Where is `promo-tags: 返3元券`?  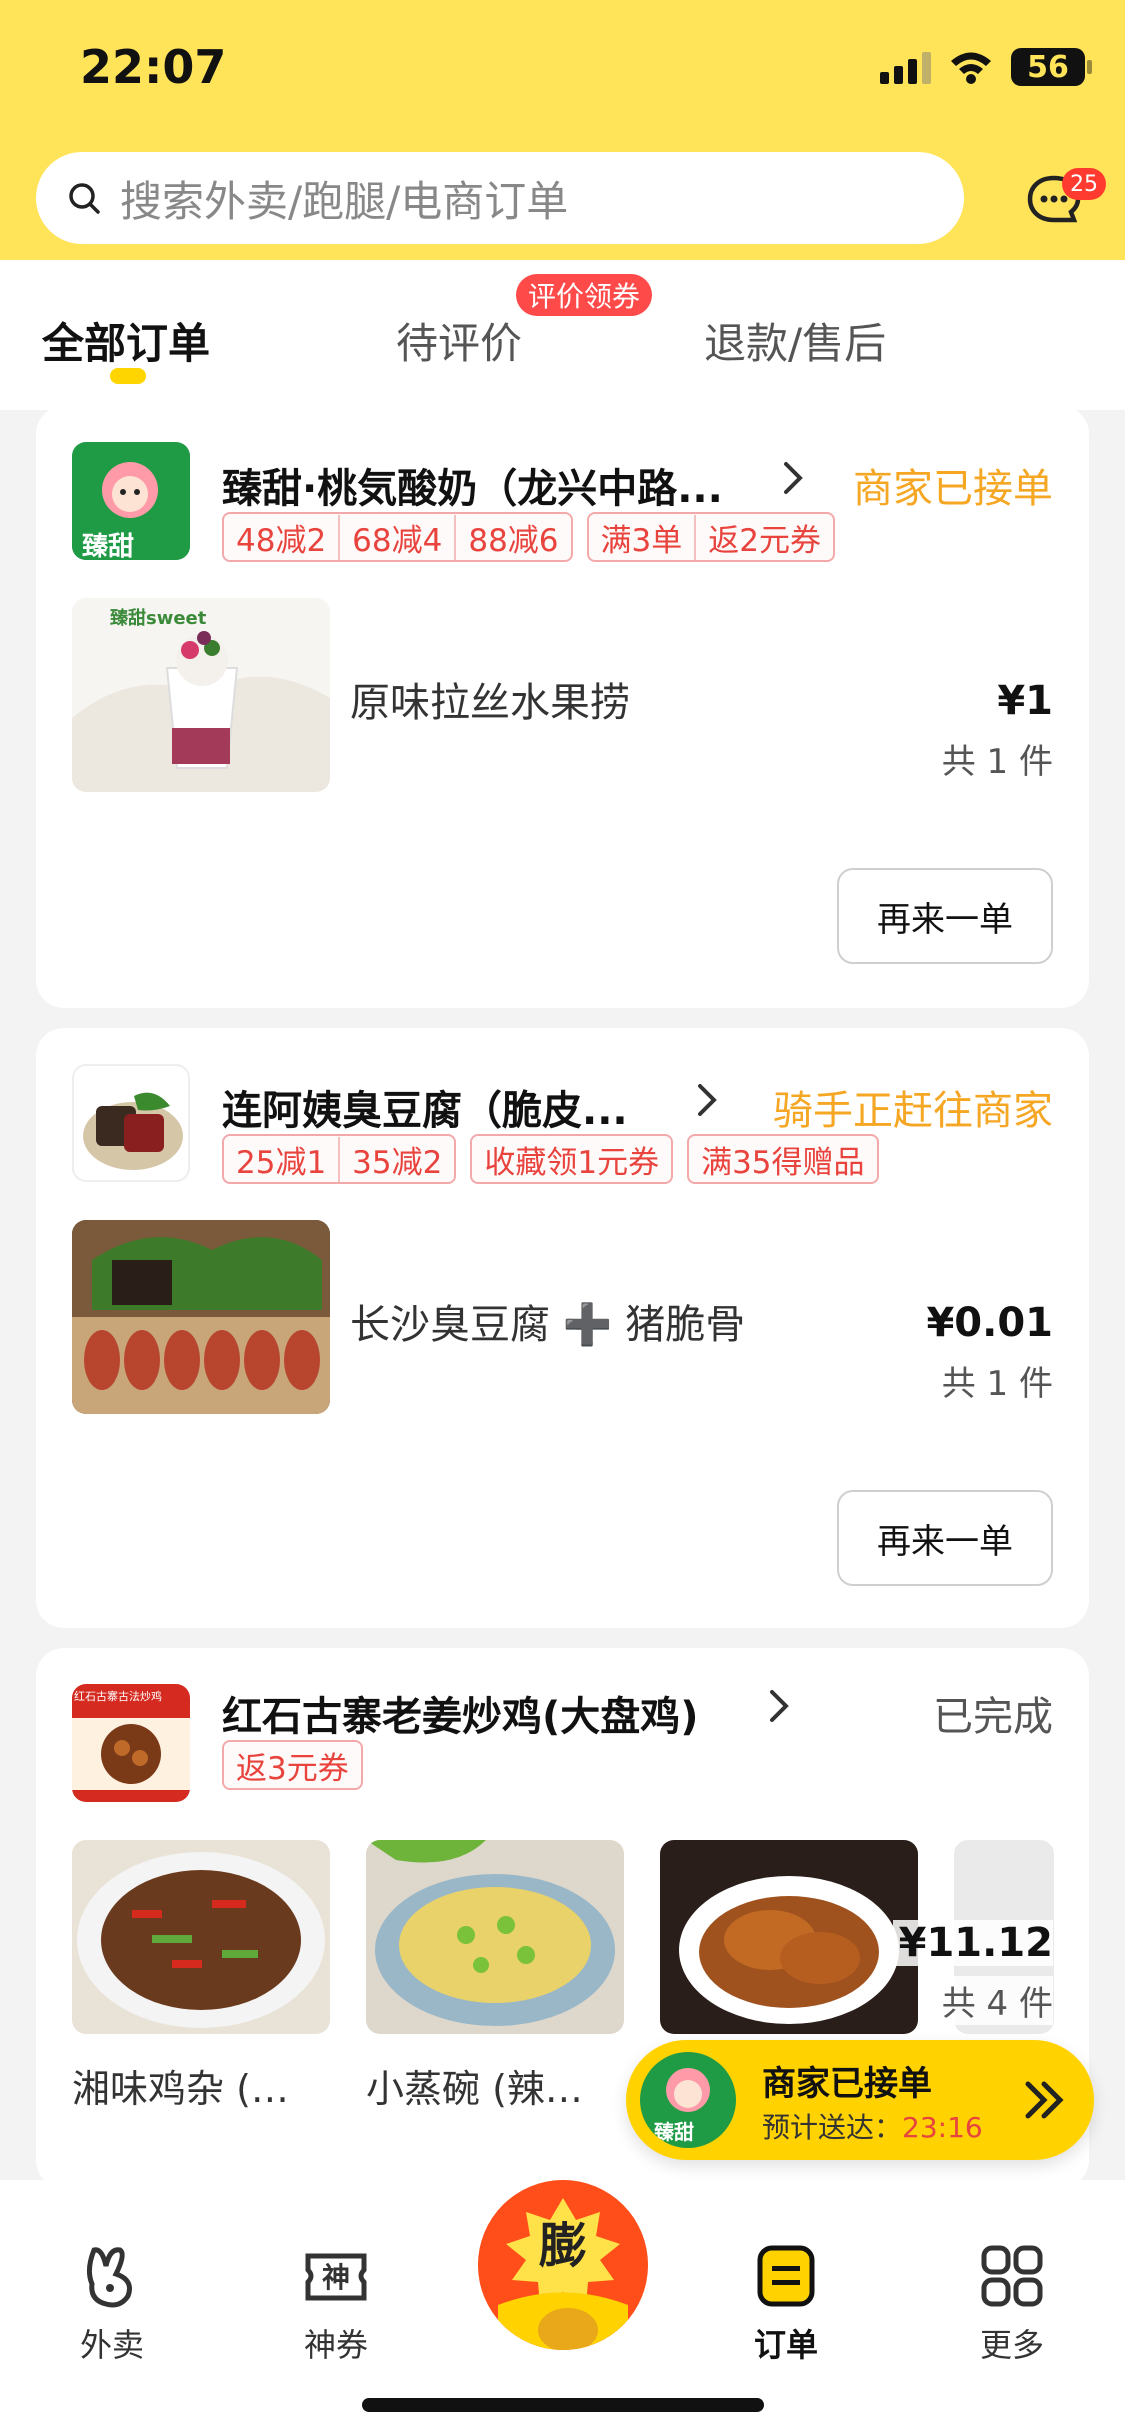
promo-tags: 返3元券 is located at coordinates (292, 1765).